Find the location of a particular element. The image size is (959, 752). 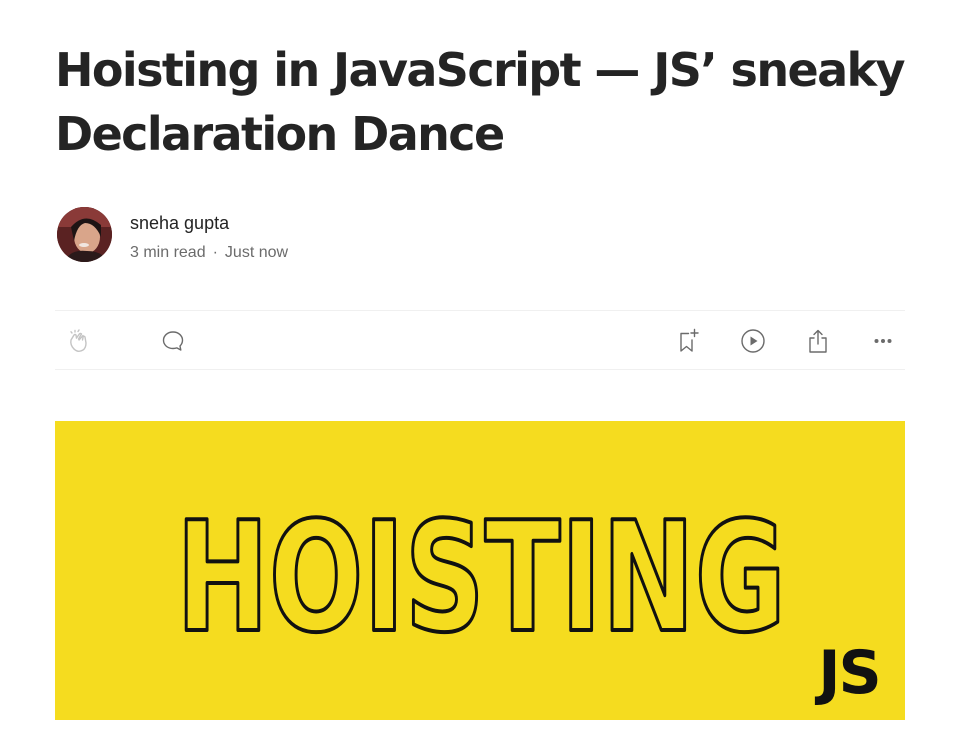

hero-main-text: HOISTING is located at coordinates (481, 577).